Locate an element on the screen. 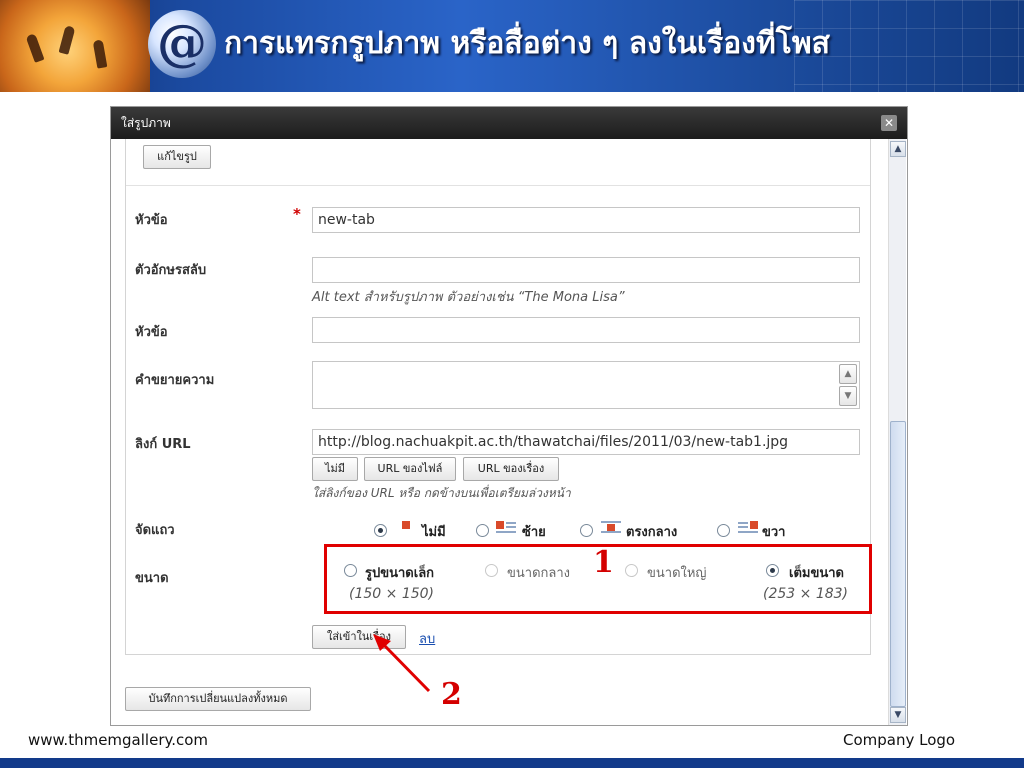 This screenshot has width=1024, height=768. title-input: new-tab is located at coordinates (586, 220).